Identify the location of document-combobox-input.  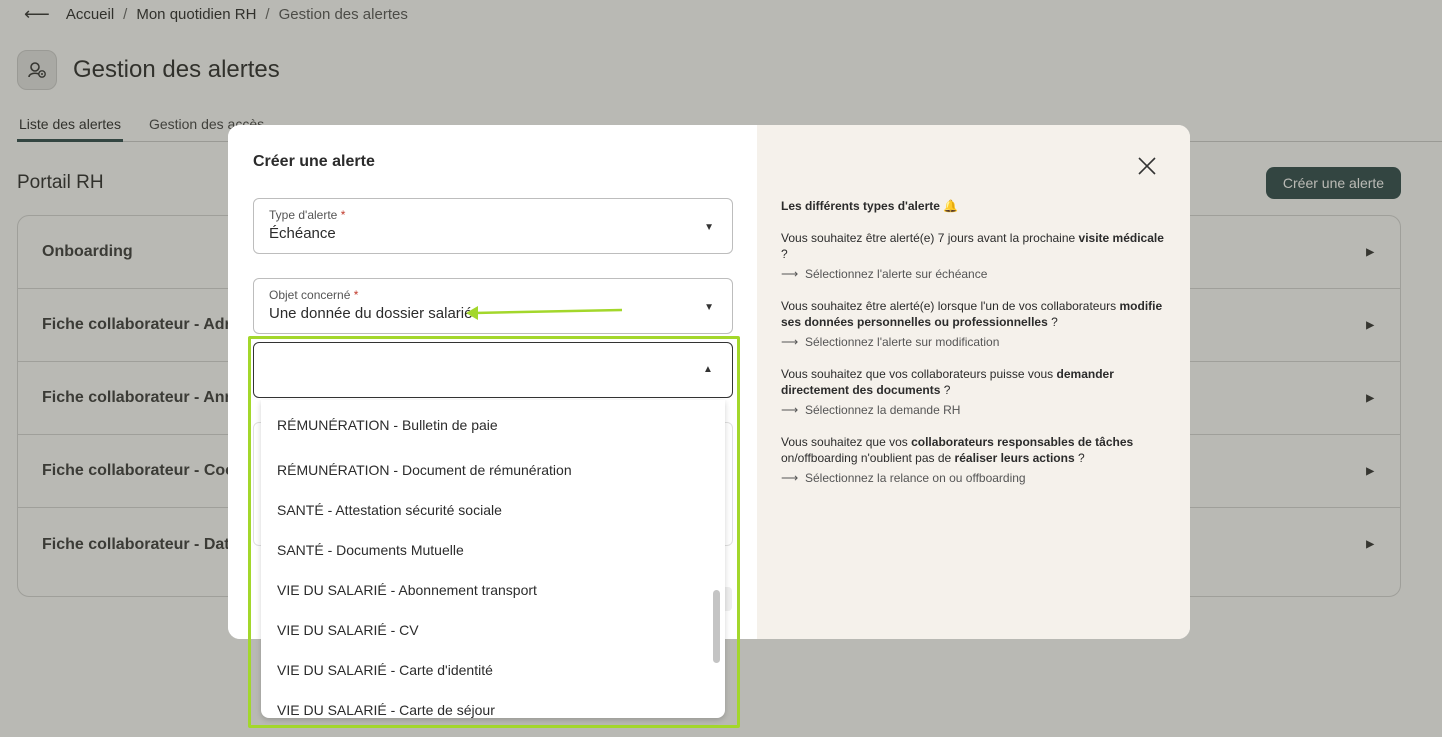
(493, 370).